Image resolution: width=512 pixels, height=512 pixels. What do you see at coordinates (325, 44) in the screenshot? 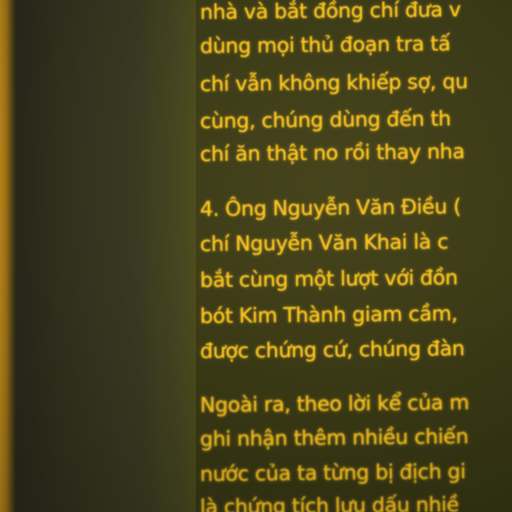
I see `text-line: dùng mọi thủ đoạn tra tấ` at bounding box center [325, 44].